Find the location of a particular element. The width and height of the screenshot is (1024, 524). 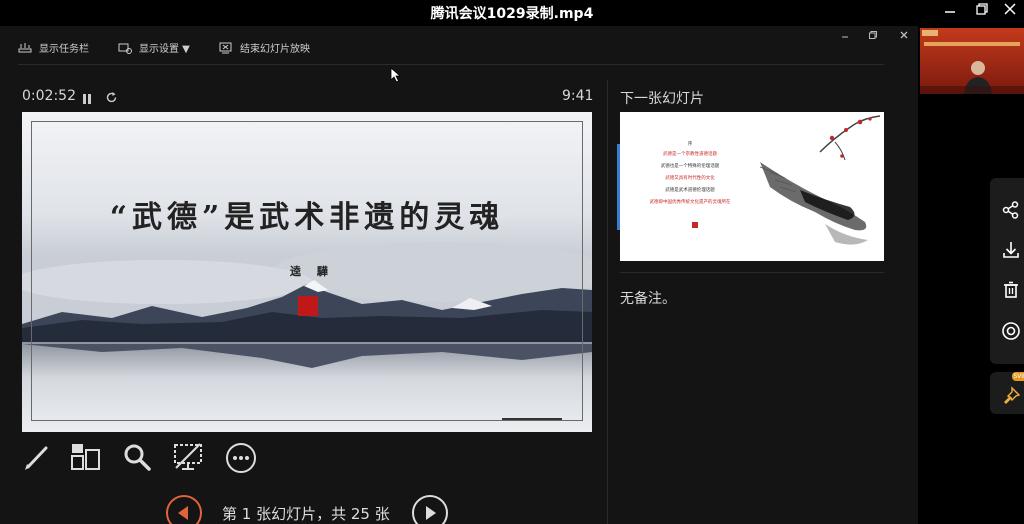

end-slideshow-icon is located at coordinates (225, 47).